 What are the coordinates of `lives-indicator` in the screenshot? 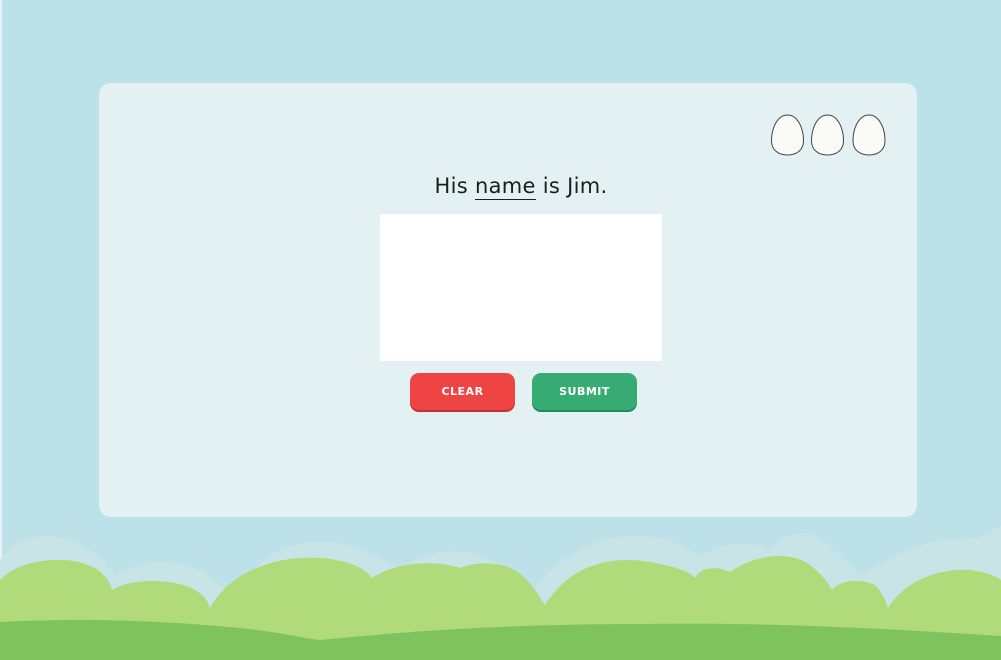 It's located at (831, 136).